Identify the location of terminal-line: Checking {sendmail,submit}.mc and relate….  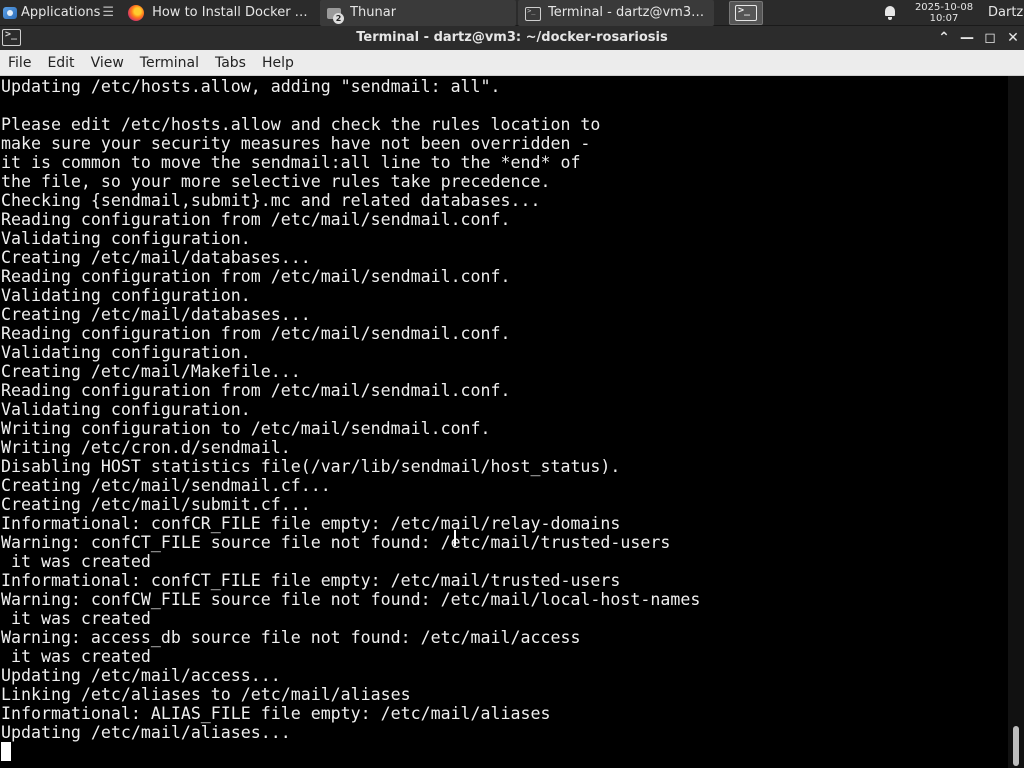
(271, 200).